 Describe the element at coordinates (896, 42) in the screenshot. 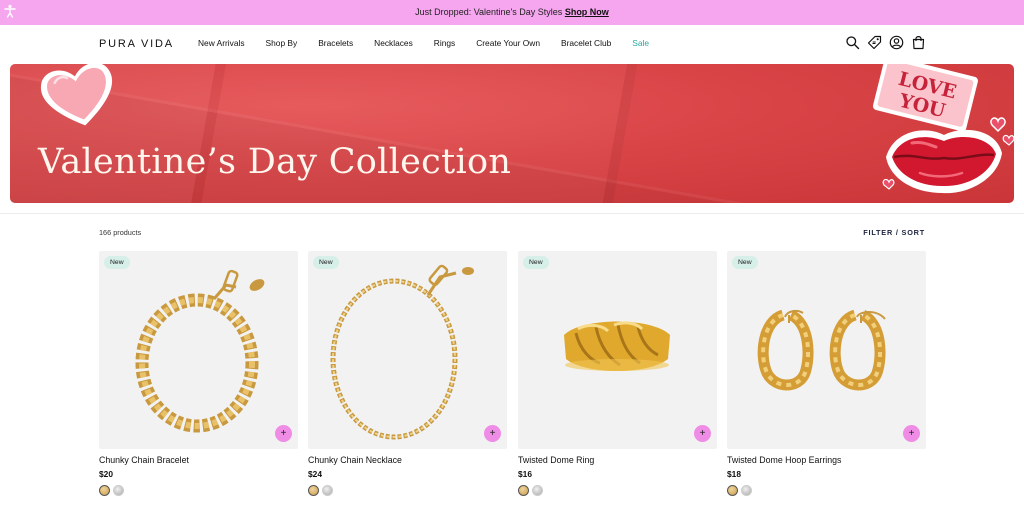

I see `account-icon` at that location.